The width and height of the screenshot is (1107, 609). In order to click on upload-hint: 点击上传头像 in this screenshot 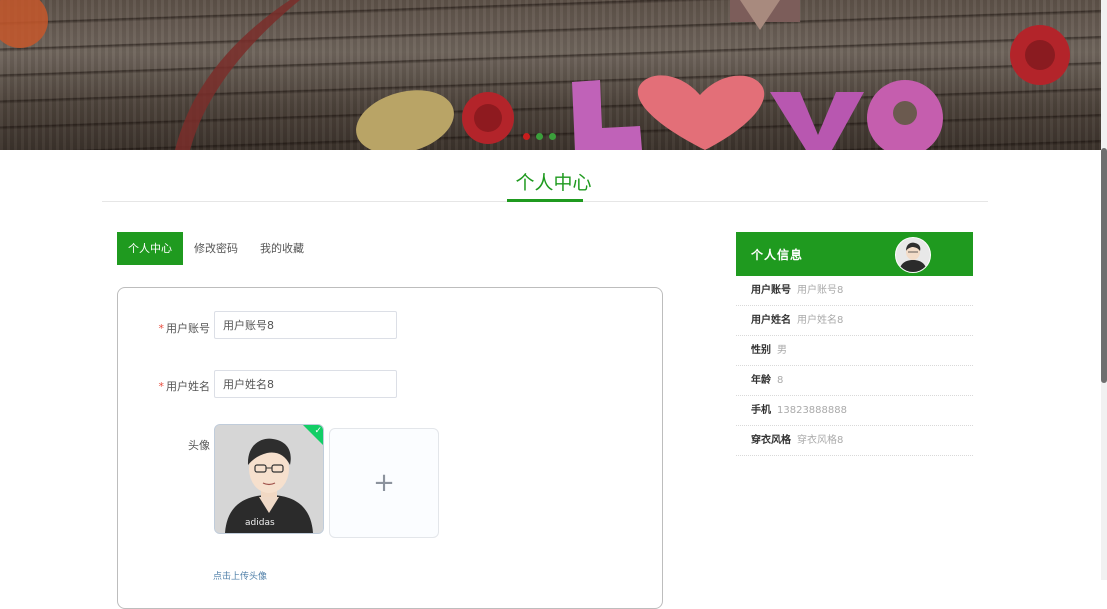, I will do `click(240, 577)`.